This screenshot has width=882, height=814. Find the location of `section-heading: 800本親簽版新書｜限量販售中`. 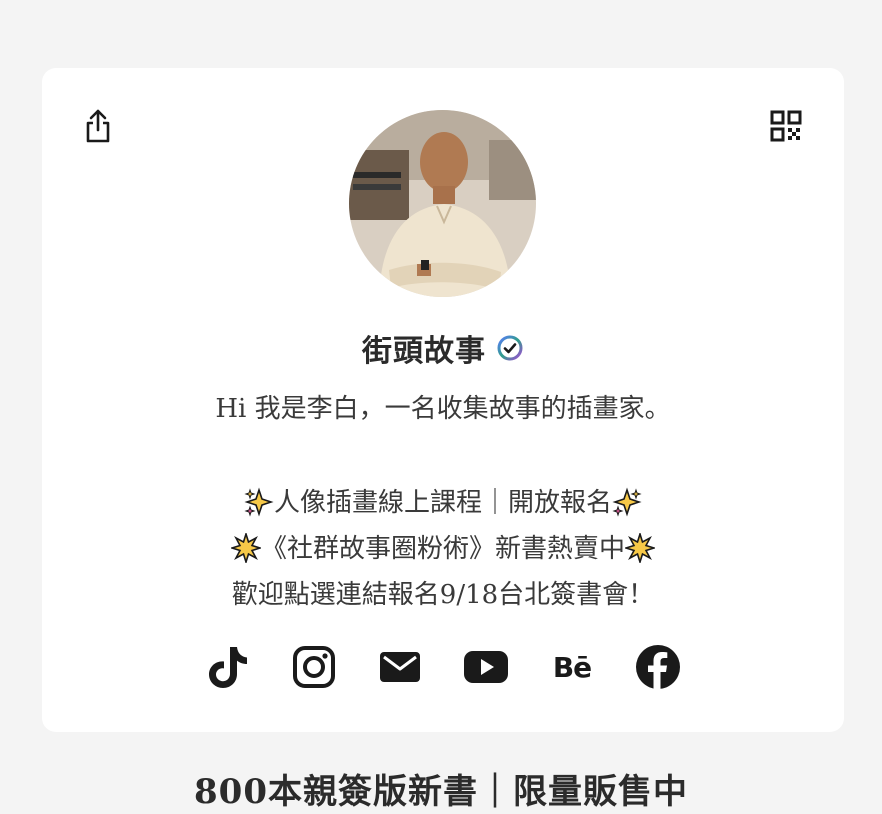

section-heading: 800本親簽版新書｜限量販售中 is located at coordinates (441, 792).